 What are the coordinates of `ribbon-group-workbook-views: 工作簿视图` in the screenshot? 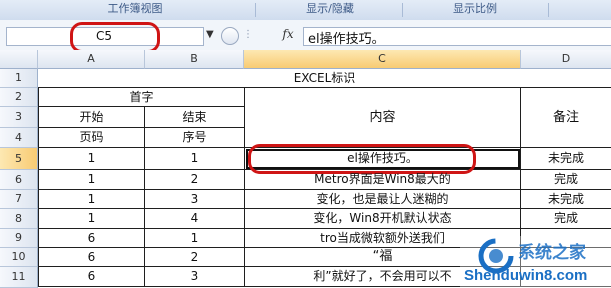 It's located at (135, 10).